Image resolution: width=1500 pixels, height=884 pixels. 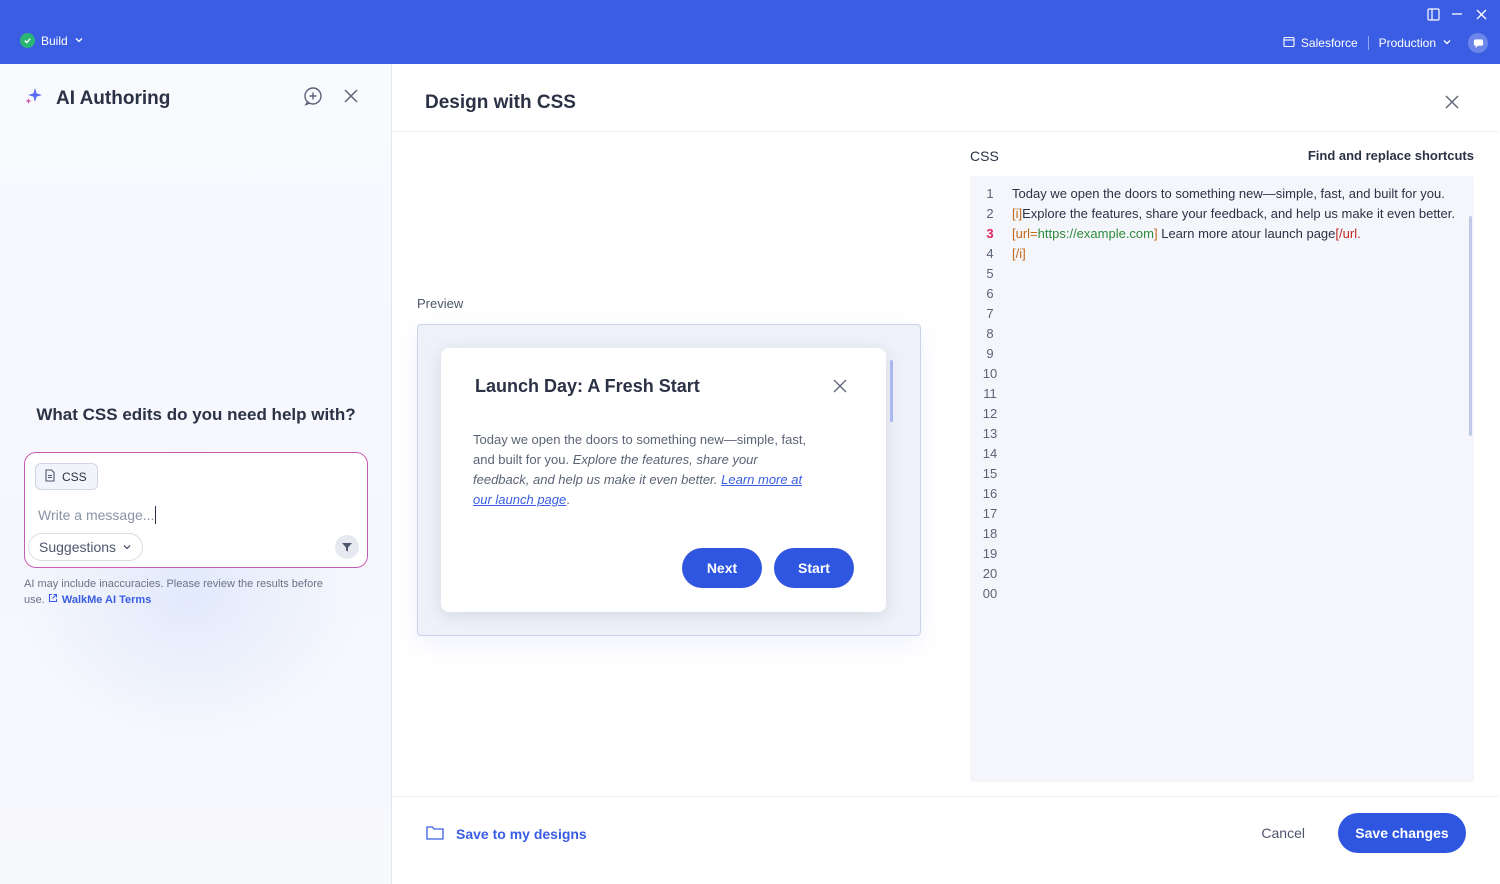 I want to click on window-controls, so click(x=1457, y=14).